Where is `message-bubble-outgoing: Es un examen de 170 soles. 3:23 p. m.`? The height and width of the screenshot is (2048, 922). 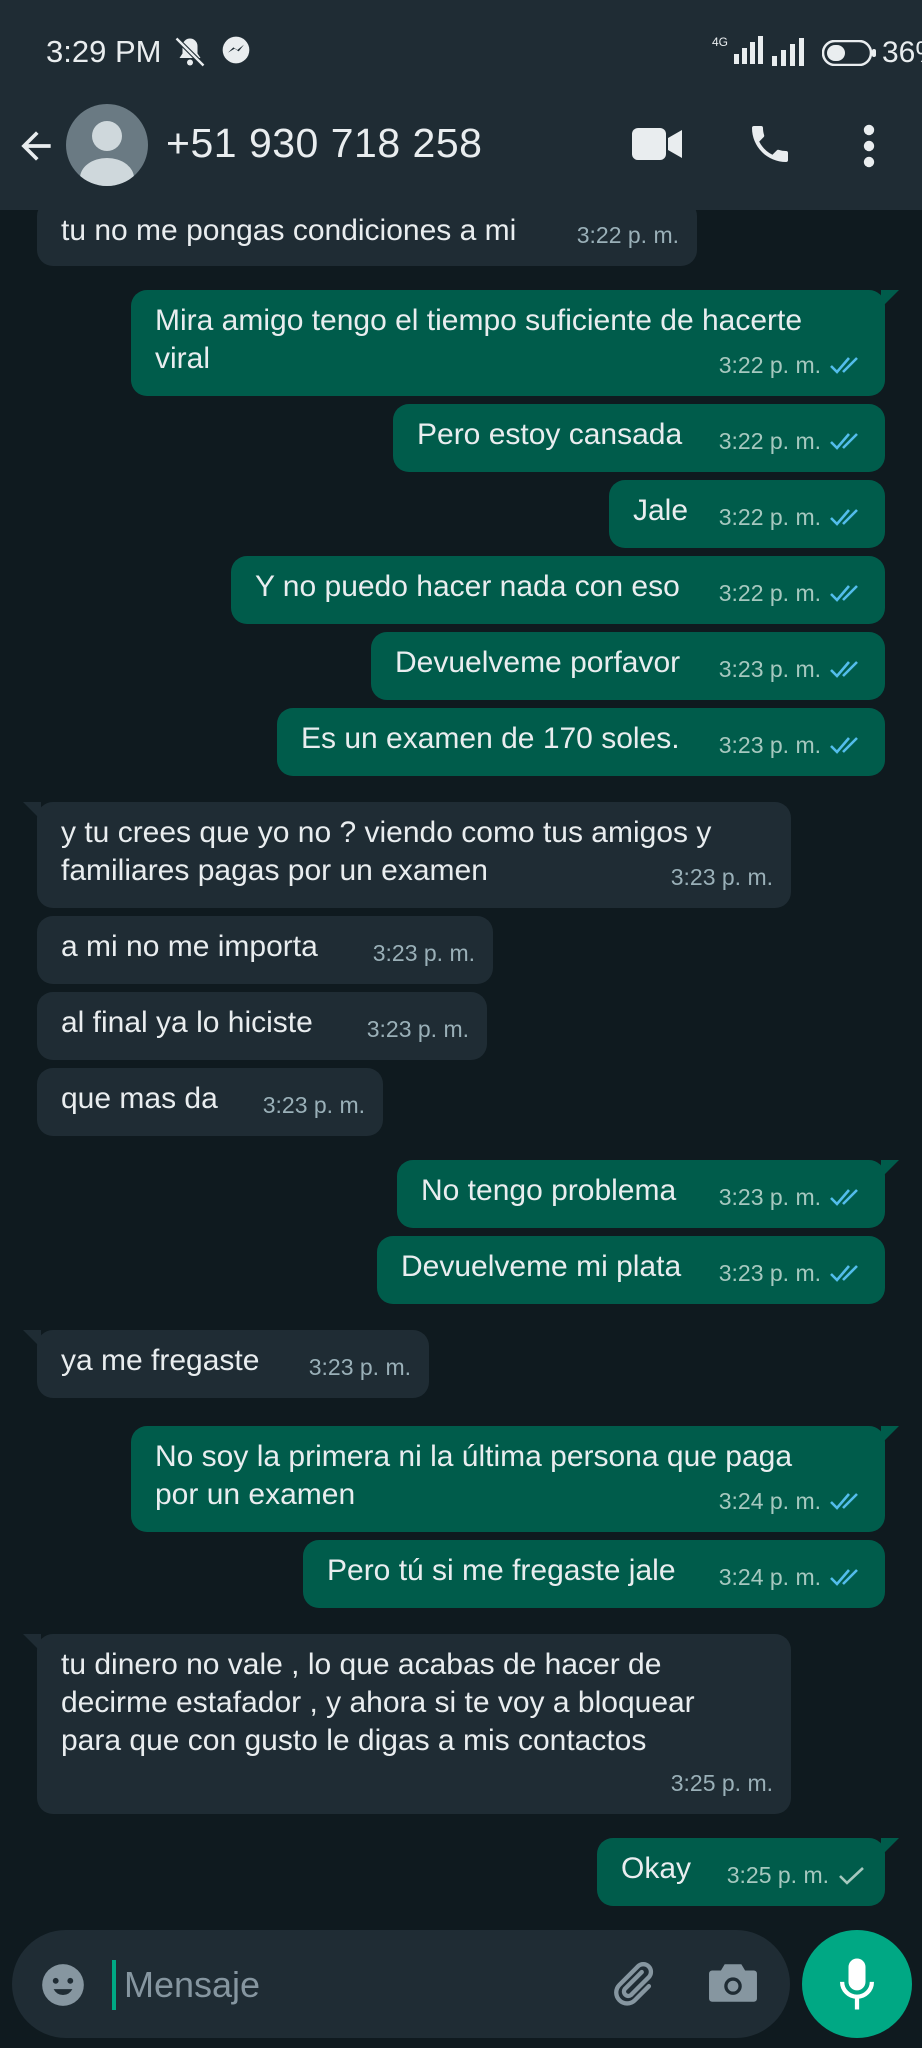
message-bubble-outgoing: Es un examen de 170 soles. 3:23 p. m. is located at coordinates (581, 742).